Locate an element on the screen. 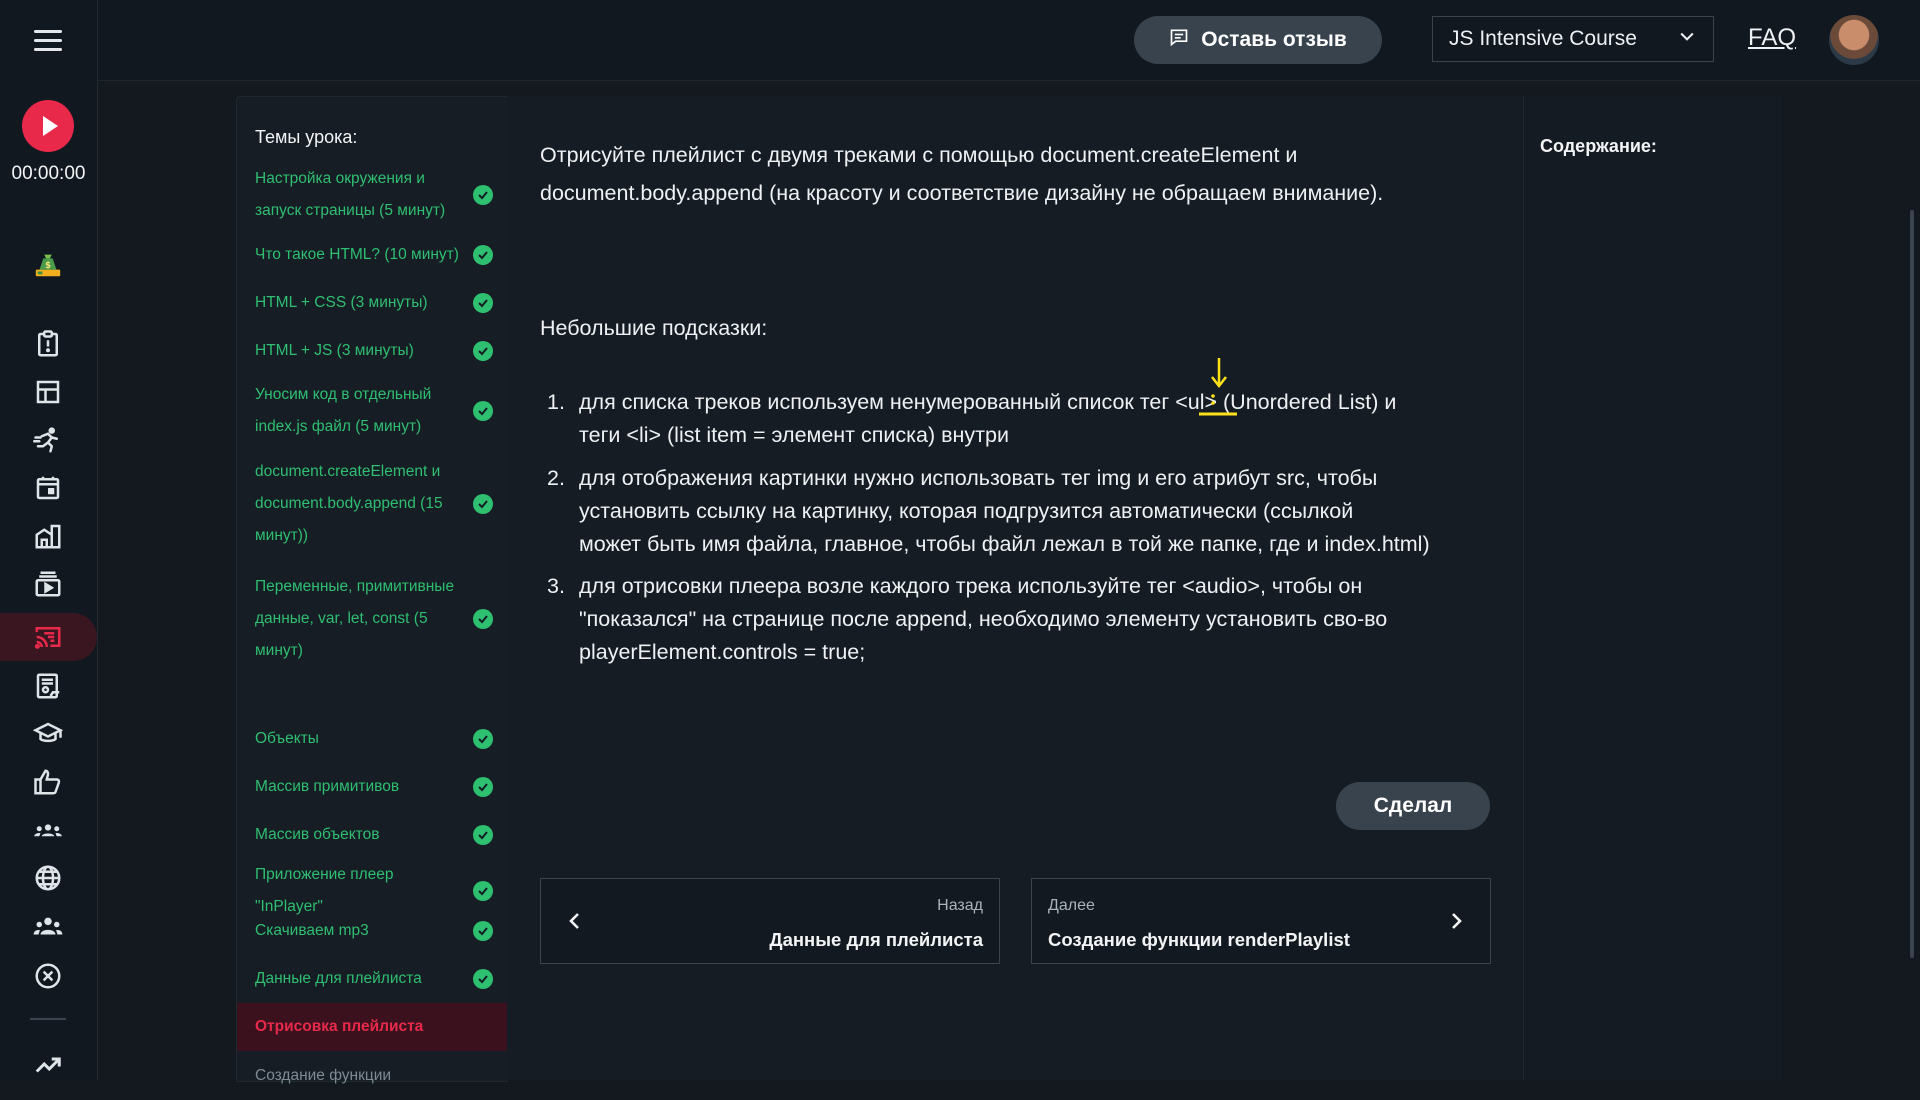 Image resolution: width=1920 pixels, height=1100 pixels. clipboard-alert-icon is located at coordinates (48, 344).